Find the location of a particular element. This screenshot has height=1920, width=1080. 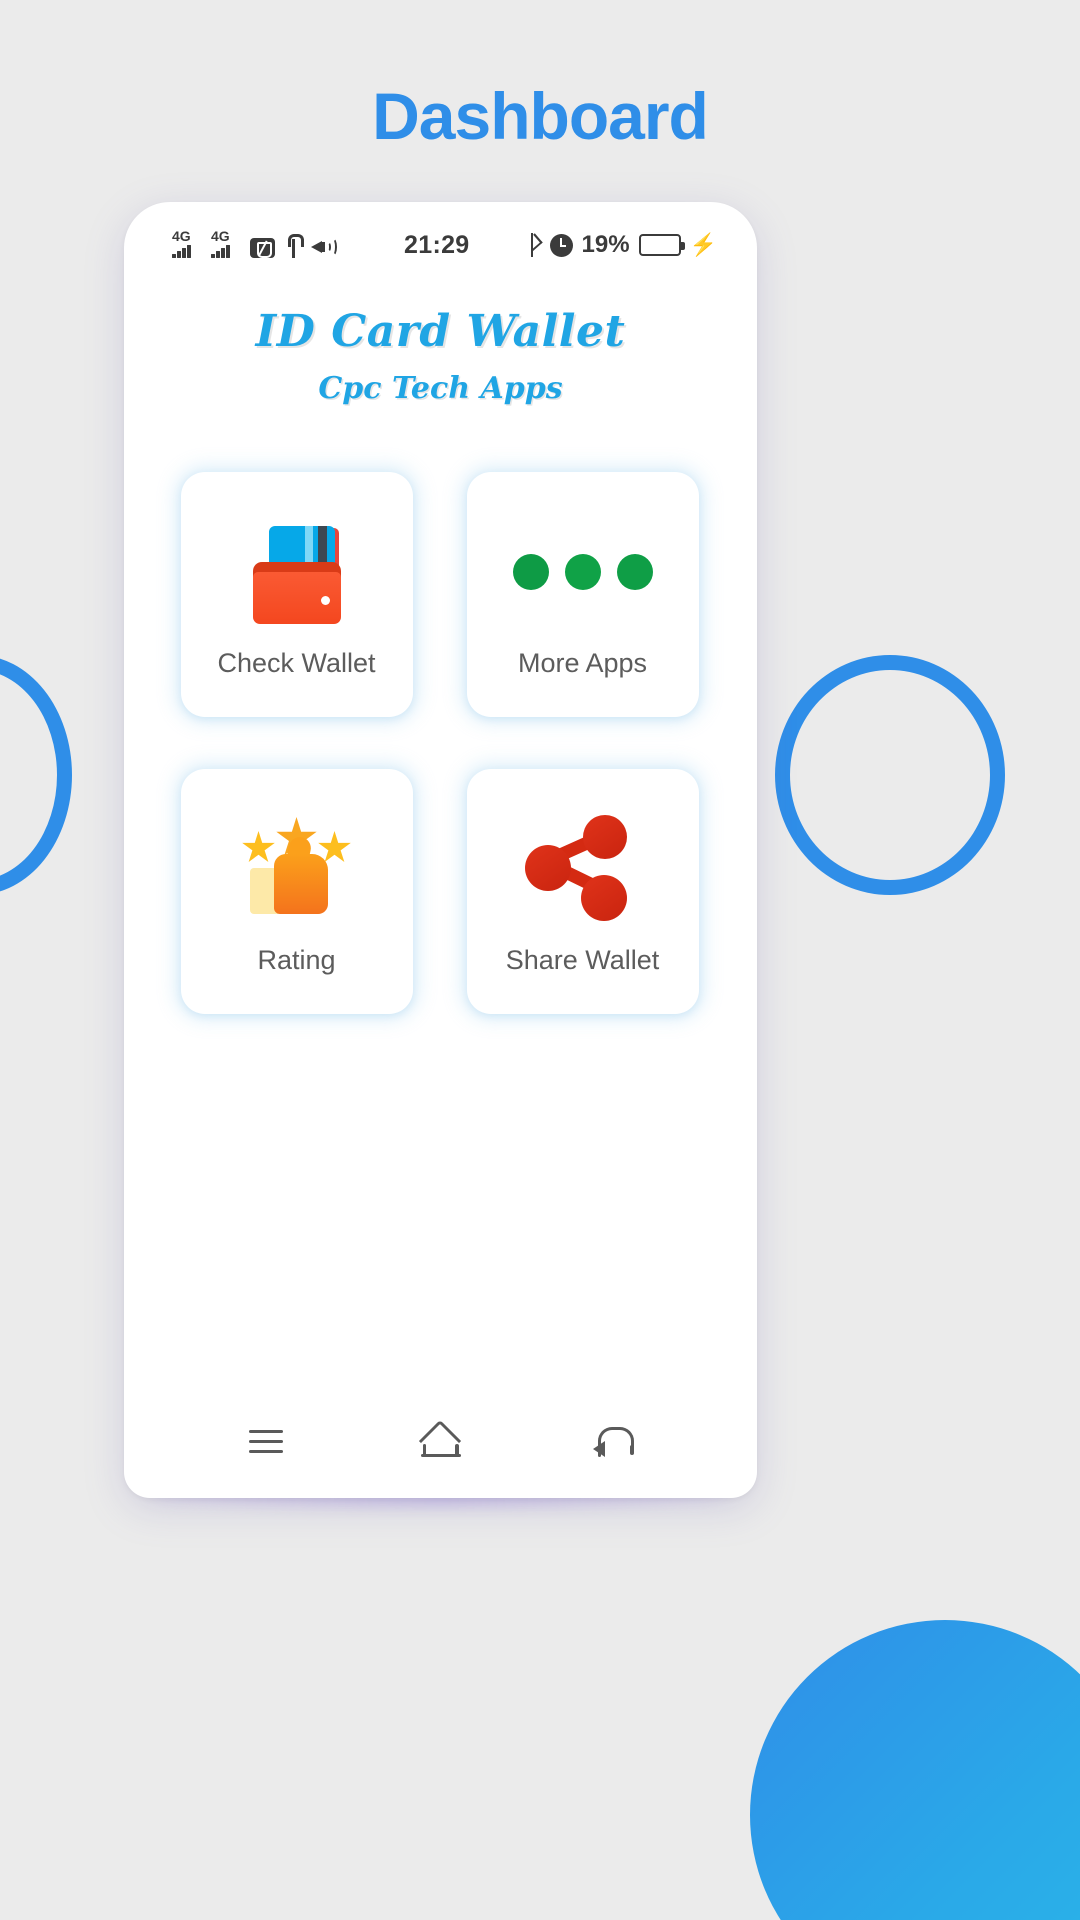

signal-icon-sim2: 4G is located at coordinates (226, 243).